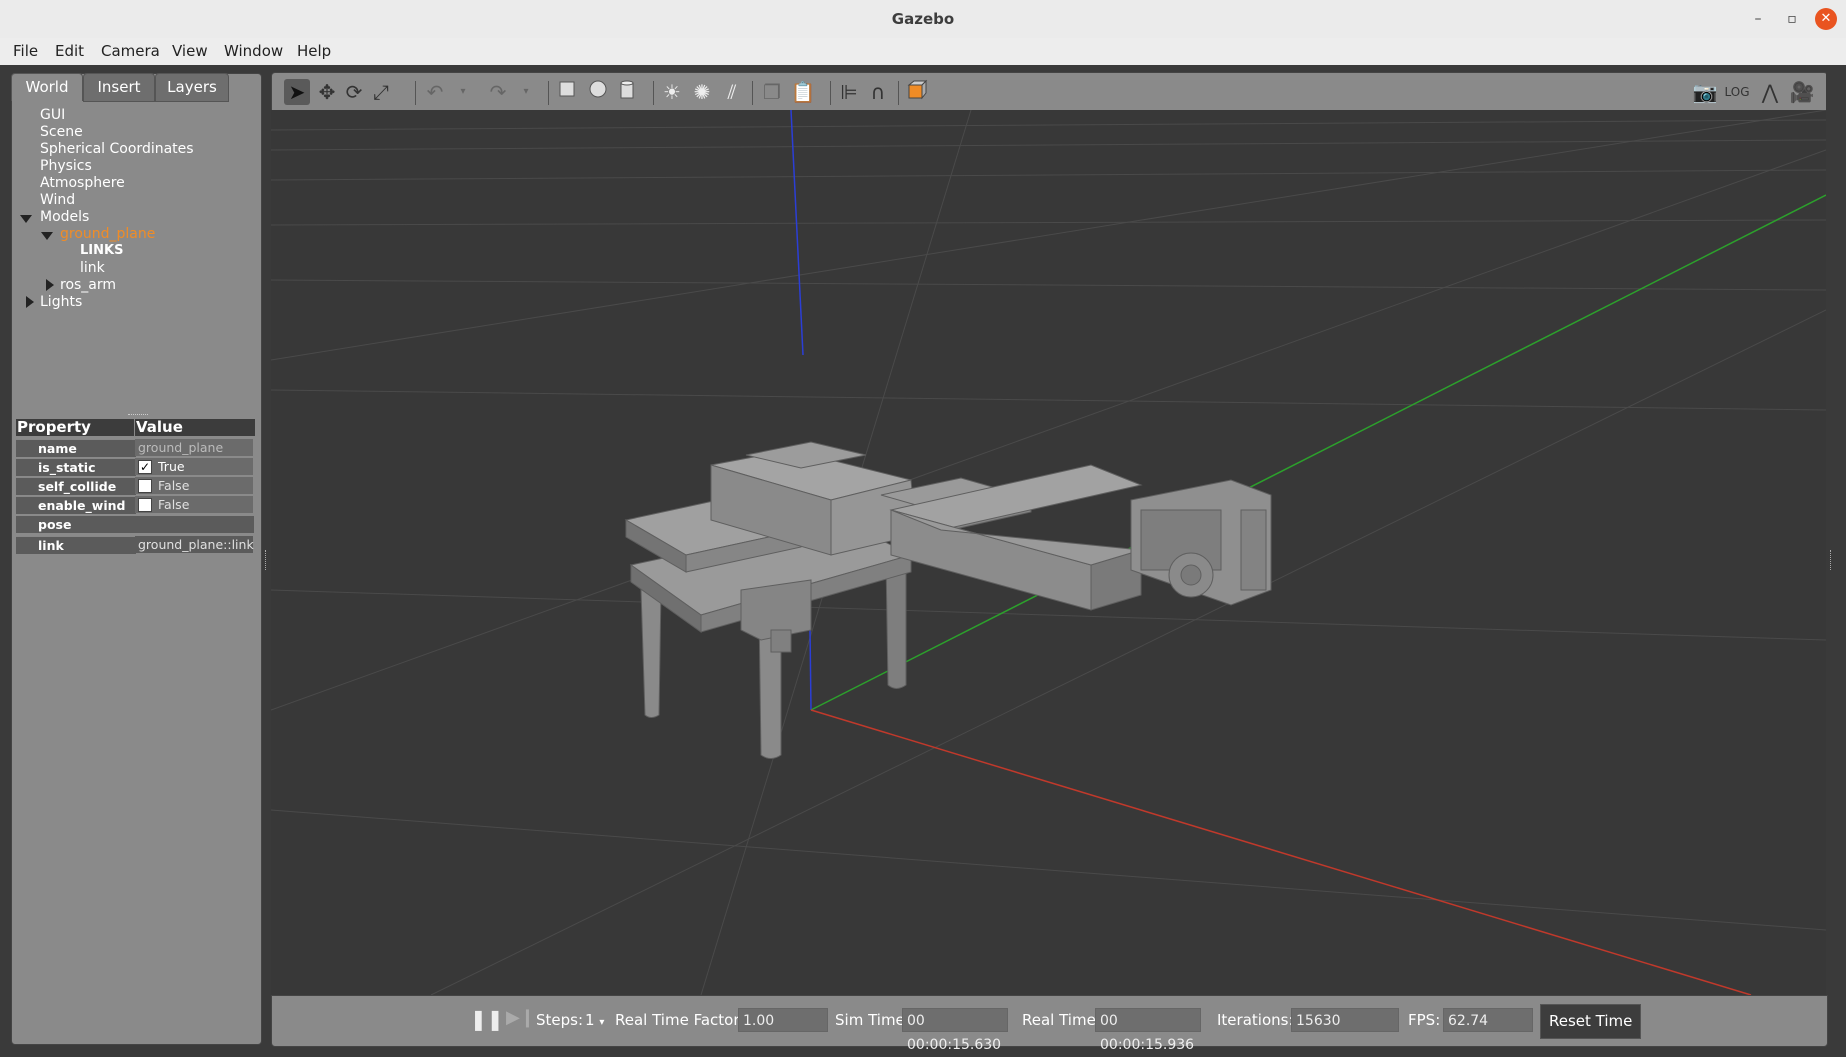  I want to click on tree-item-models: Models, so click(64, 217).